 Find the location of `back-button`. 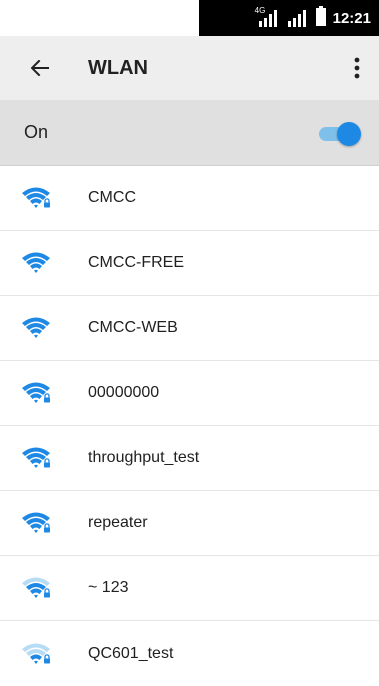

back-button is located at coordinates (40, 68).